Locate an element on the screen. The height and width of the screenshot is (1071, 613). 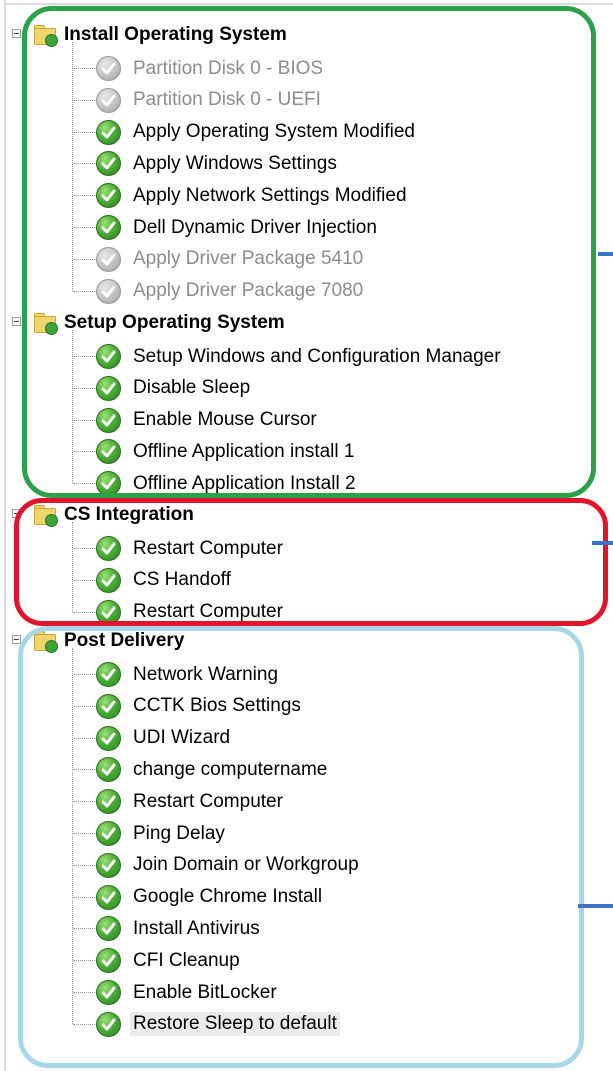
cs-integration-pointer is located at coordinates (602, 543).